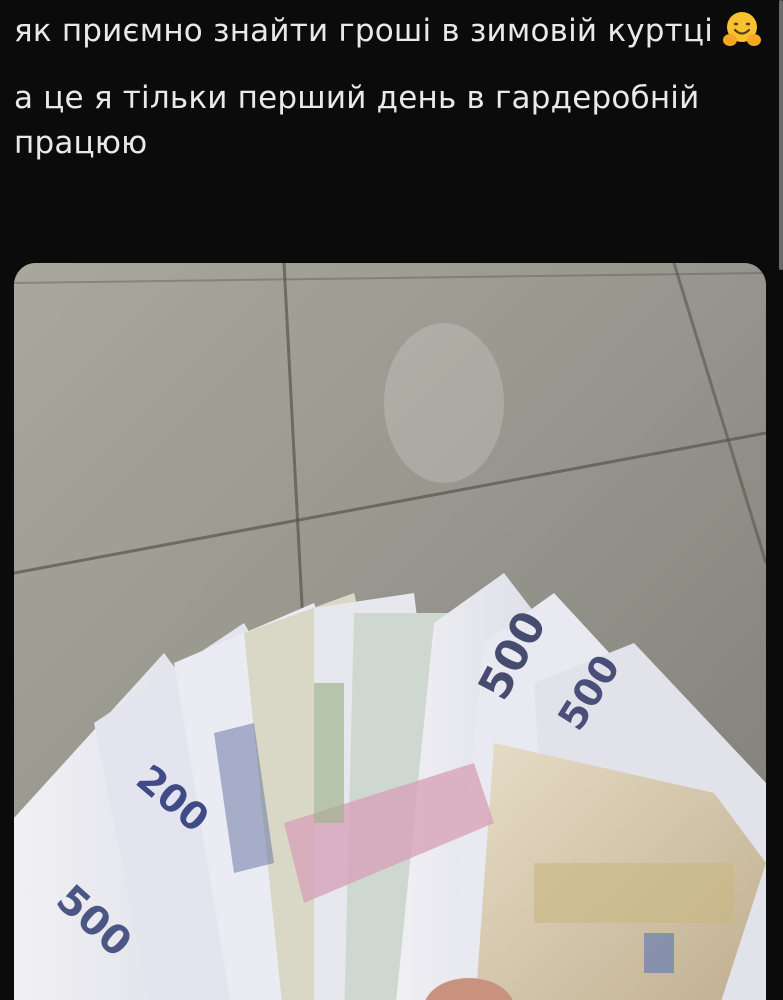 The width and height of the screenshot is (783, 1000). I want to click on tweet-line-1: як приємно знайти гроші в зимовій куртці, so click(389, 31).